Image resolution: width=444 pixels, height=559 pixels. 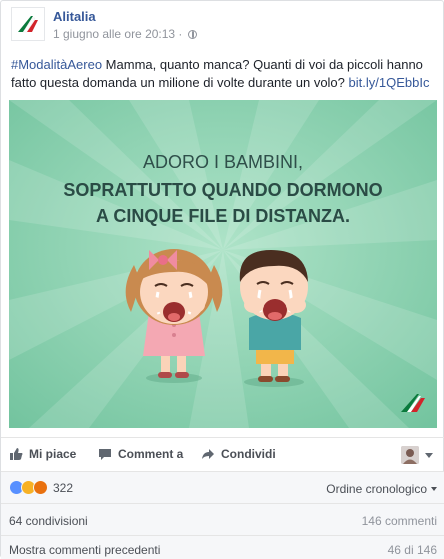 I want to click on short-link: bit.ly/1QEbbIc, so click(x=389, y=82).